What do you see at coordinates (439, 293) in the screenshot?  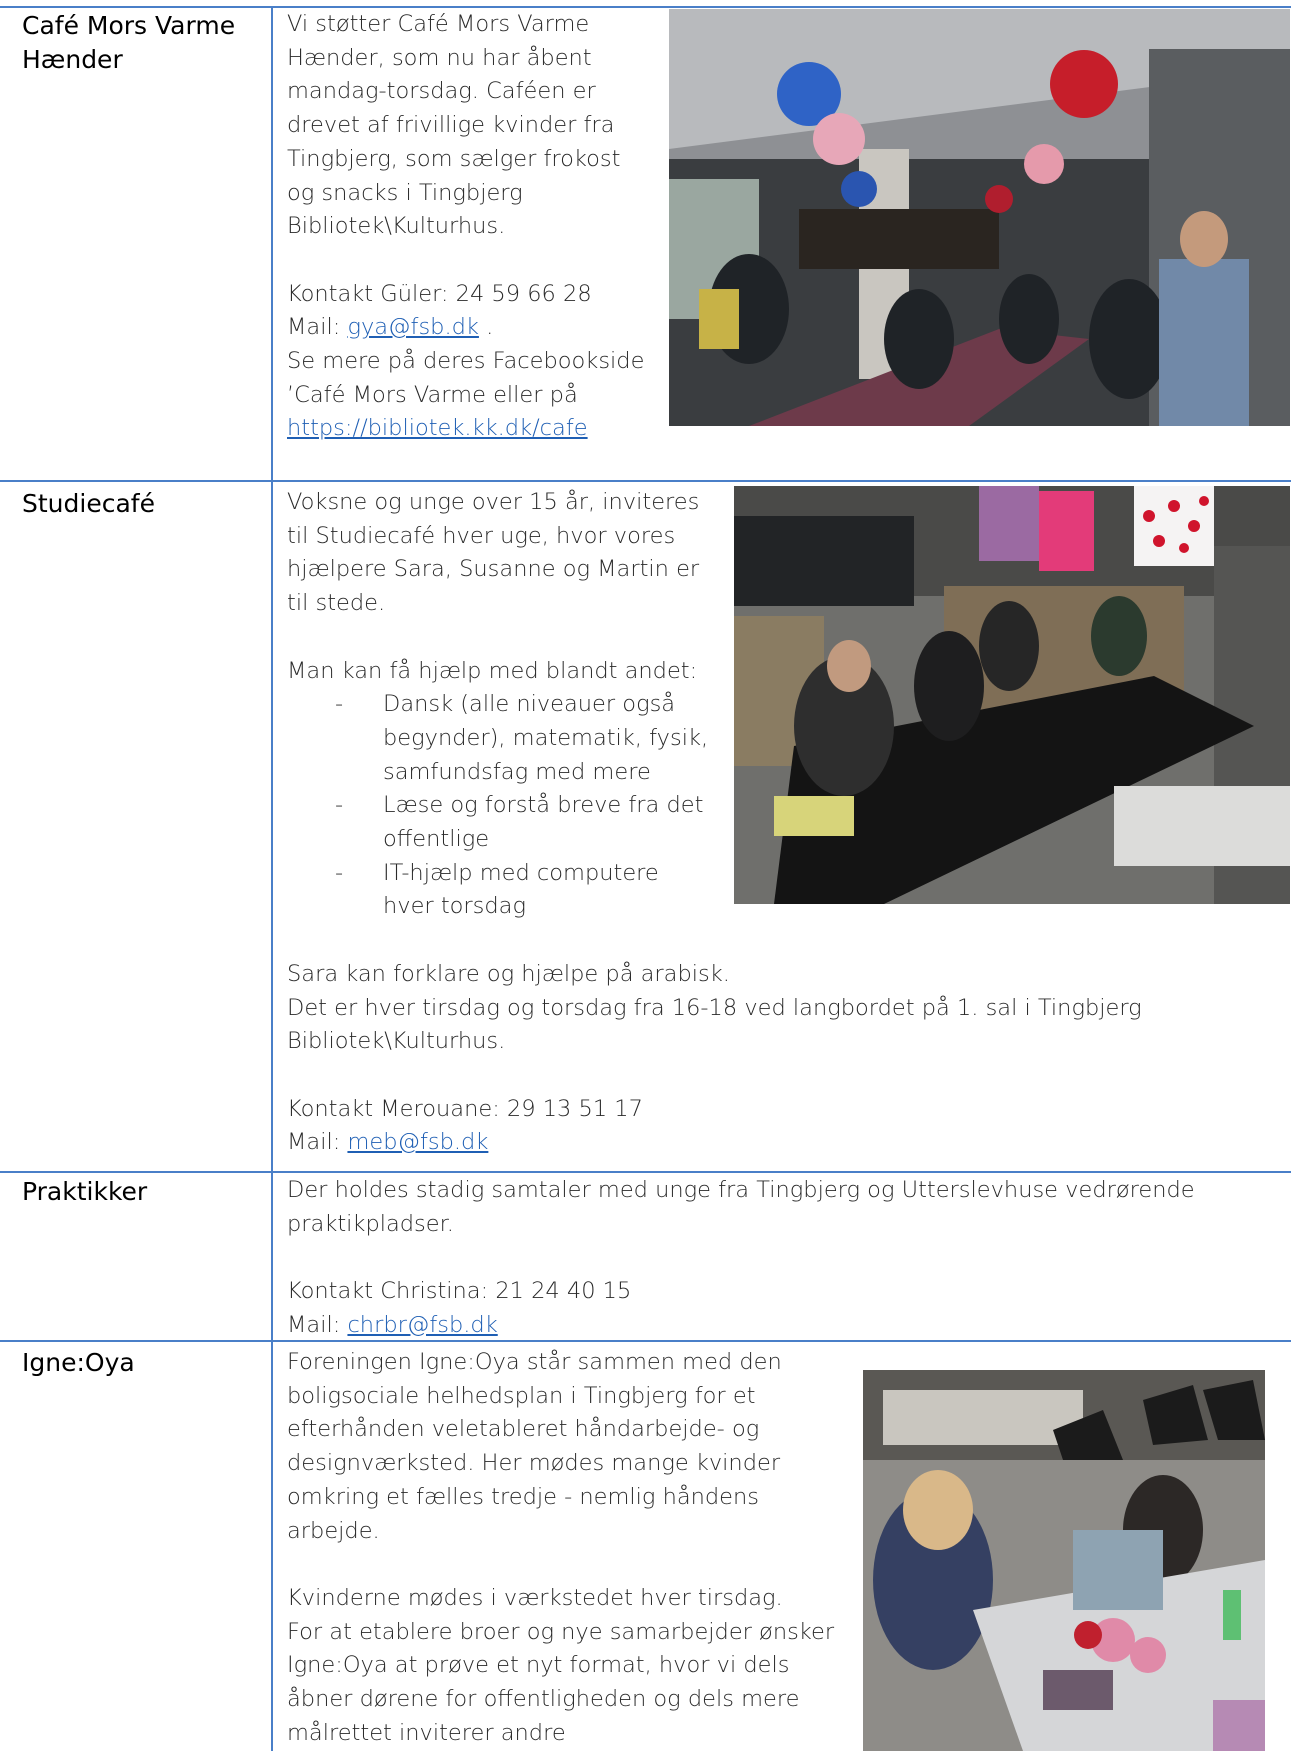 I see `contact-line: Kontakt Güler: 24 59 66 28` at bounding box center [439, 293].